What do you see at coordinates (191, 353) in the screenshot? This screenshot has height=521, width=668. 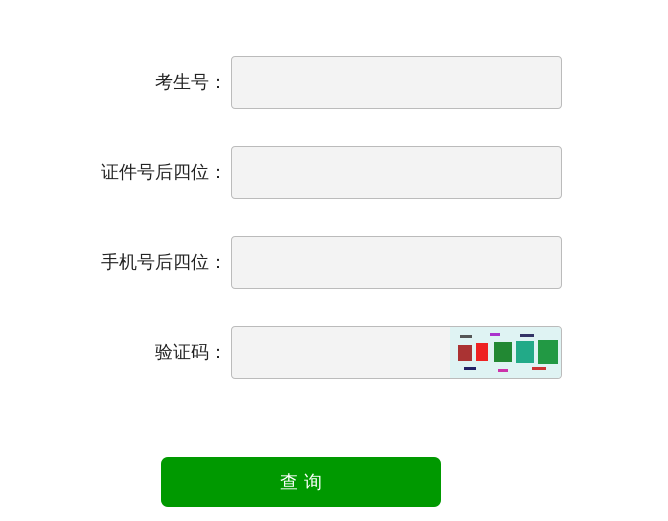 I see `field-label: 验证码：` at bounding box center [191, 353].